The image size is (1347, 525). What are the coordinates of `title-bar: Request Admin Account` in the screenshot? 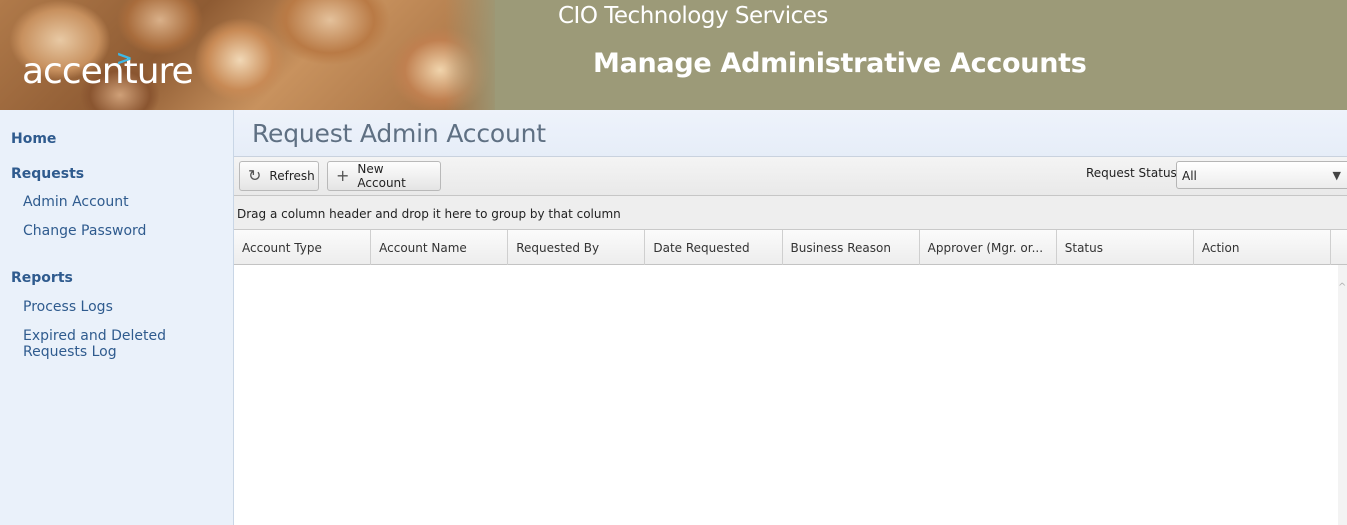 It's located at (790, 133).